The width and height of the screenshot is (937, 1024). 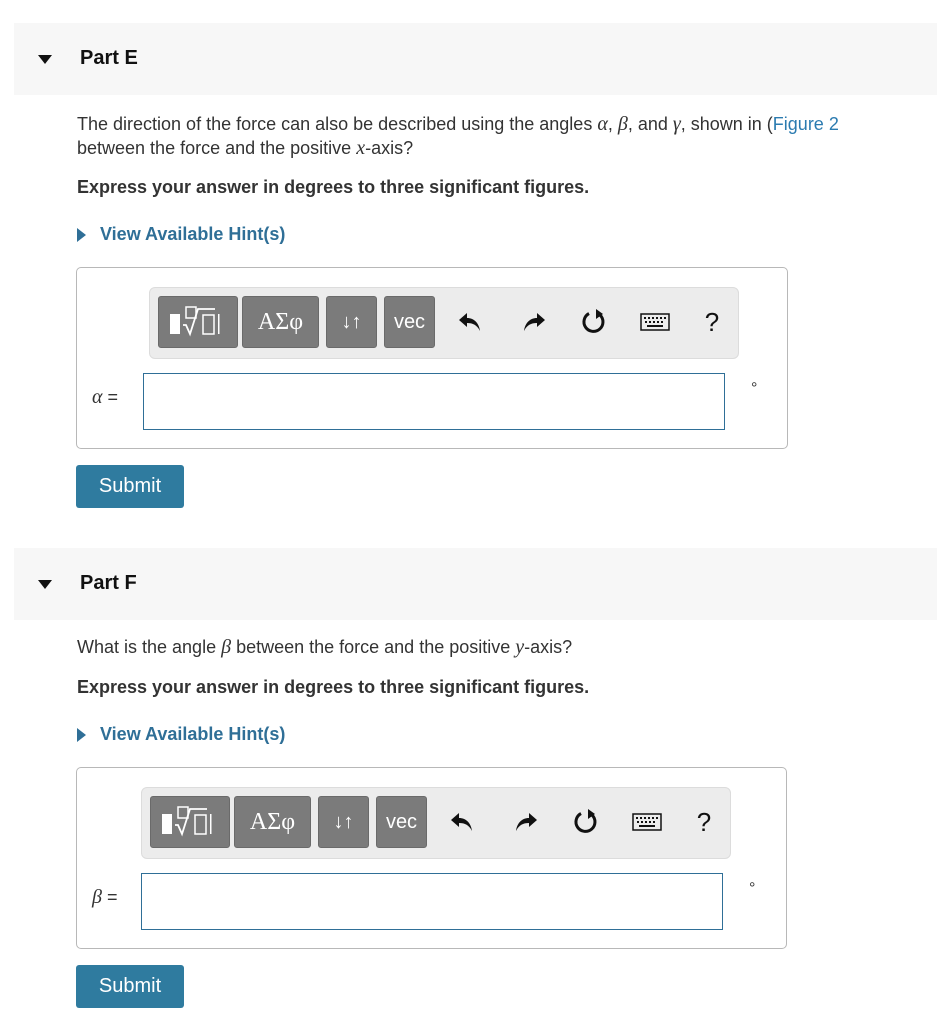 What do you see at coordinates (108, 583) in the screenshot?
I see `part-f-title: Part F` at bounding box center [108, 583].